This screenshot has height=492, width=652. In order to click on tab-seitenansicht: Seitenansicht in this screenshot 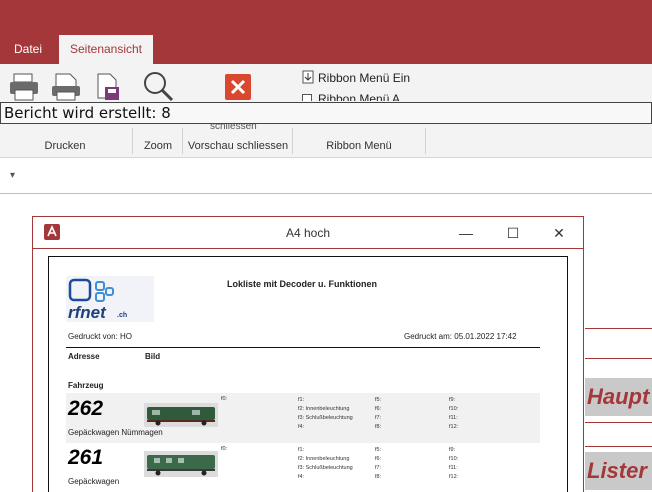, I will do `click(106, 49)`.